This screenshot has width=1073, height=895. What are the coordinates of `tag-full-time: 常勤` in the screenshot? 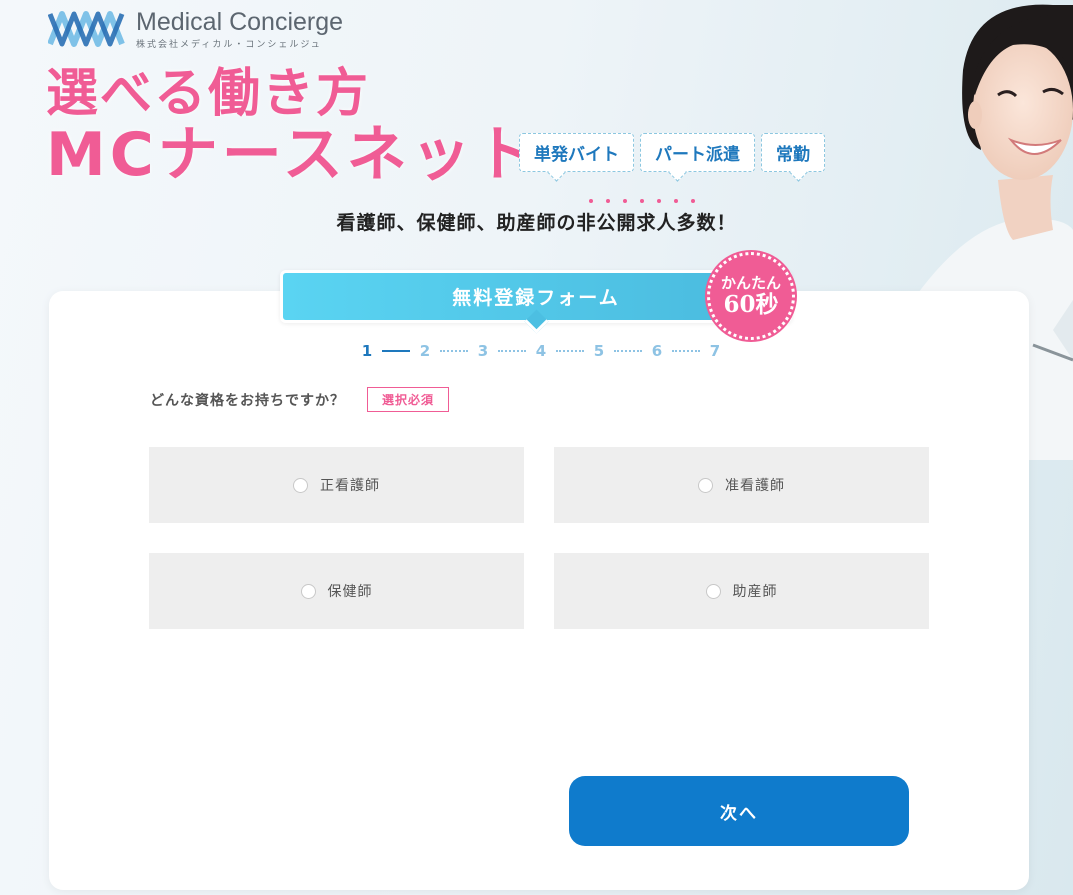 It's located at (793, 152).